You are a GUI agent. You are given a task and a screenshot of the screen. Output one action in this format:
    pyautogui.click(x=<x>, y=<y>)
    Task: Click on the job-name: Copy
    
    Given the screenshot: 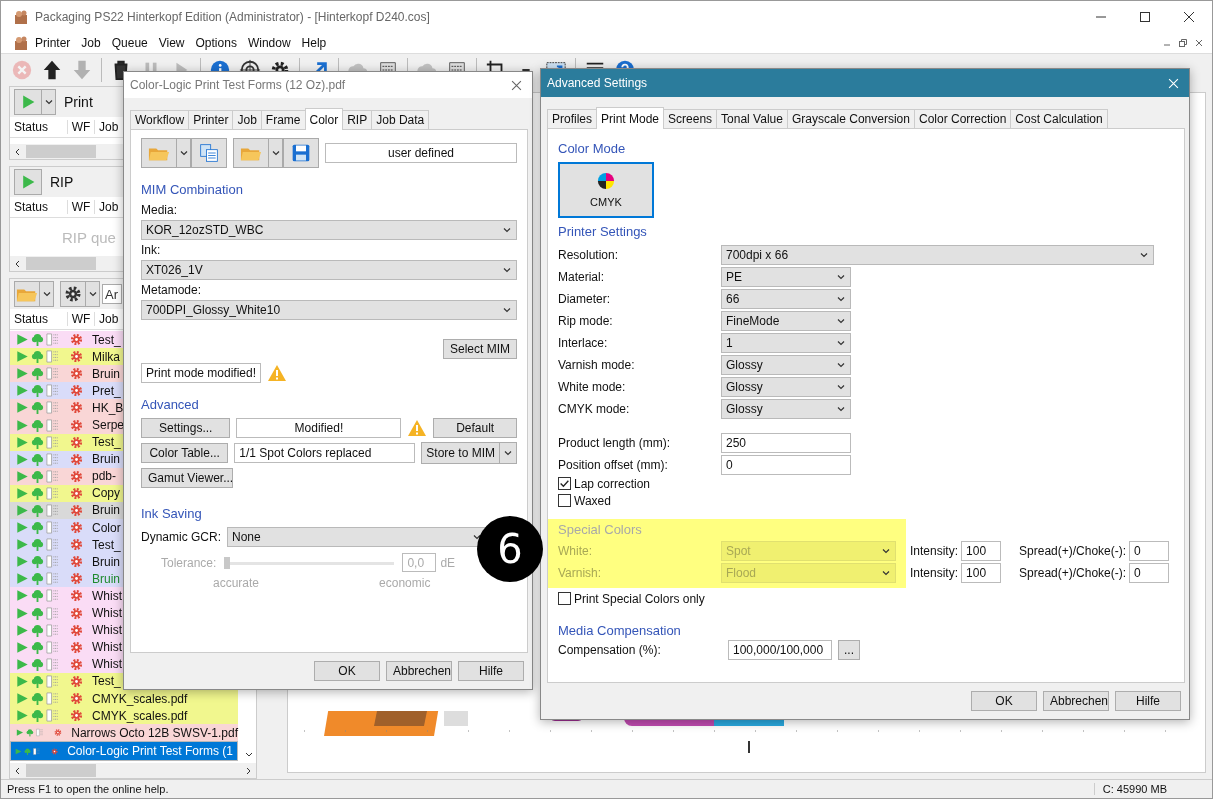 What is the action you would take?
    pyautogui.click(x=106, y=493)
    